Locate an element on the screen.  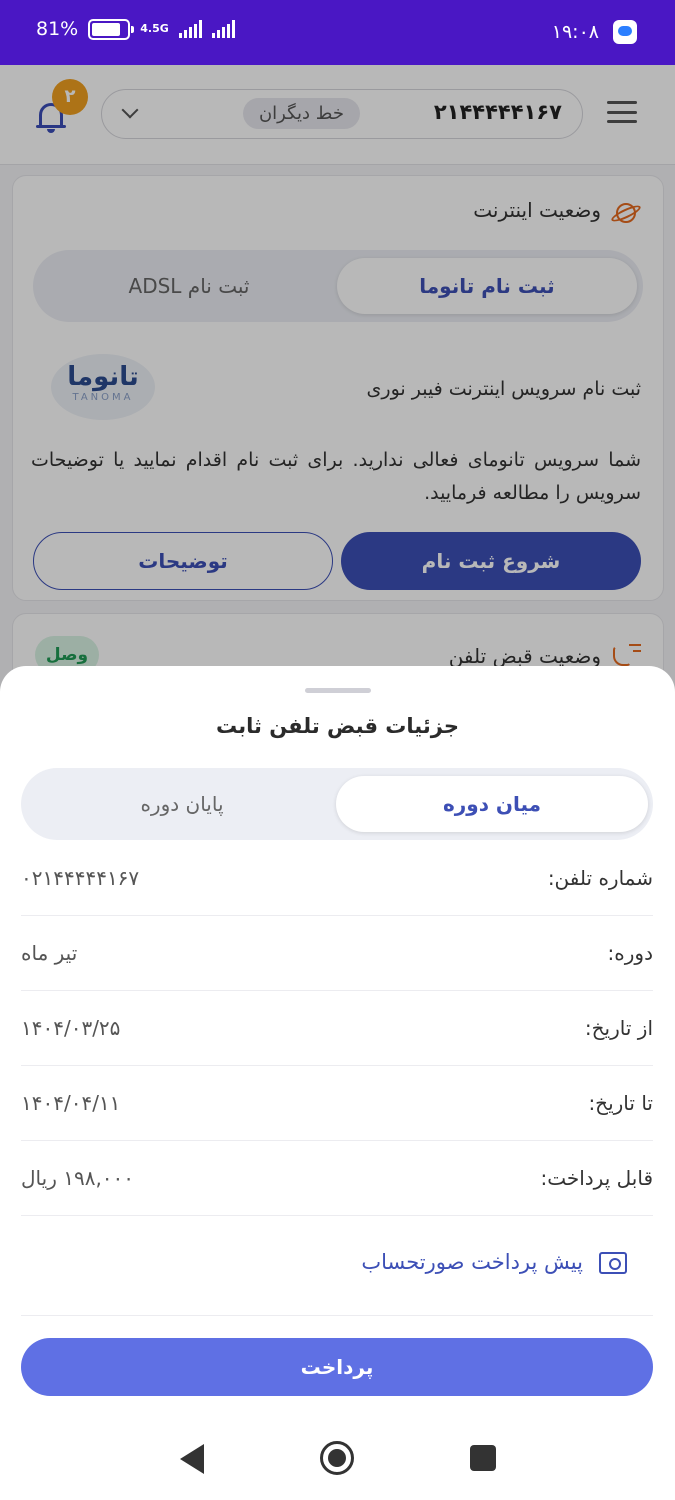
status-bar: 81% 4.5G ۱۹:۰۸ is located at coordinates (337, 32).